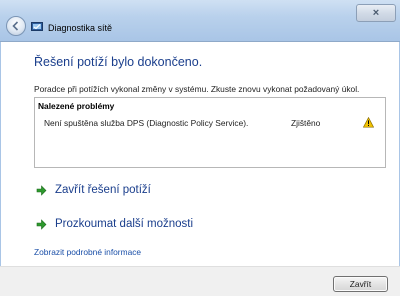 This screenshot has width=400, height=296. Describe the element at coordinates (87, 252) in the screenshot. I see `detailed-info-link: Zobrazit podrobné informace` at that location.